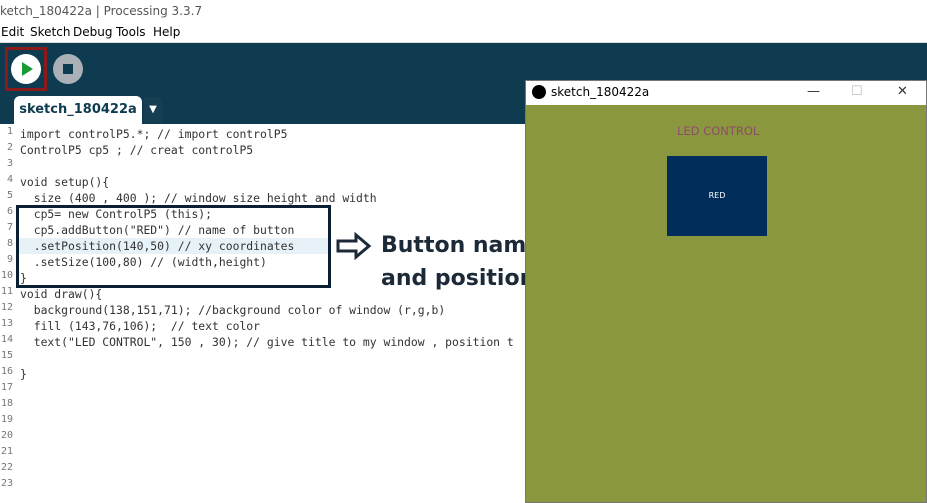  What do you see at coordinates (9, 243) in the screenshot?
I see `line-number: 8` at bounding box center [9, 243].